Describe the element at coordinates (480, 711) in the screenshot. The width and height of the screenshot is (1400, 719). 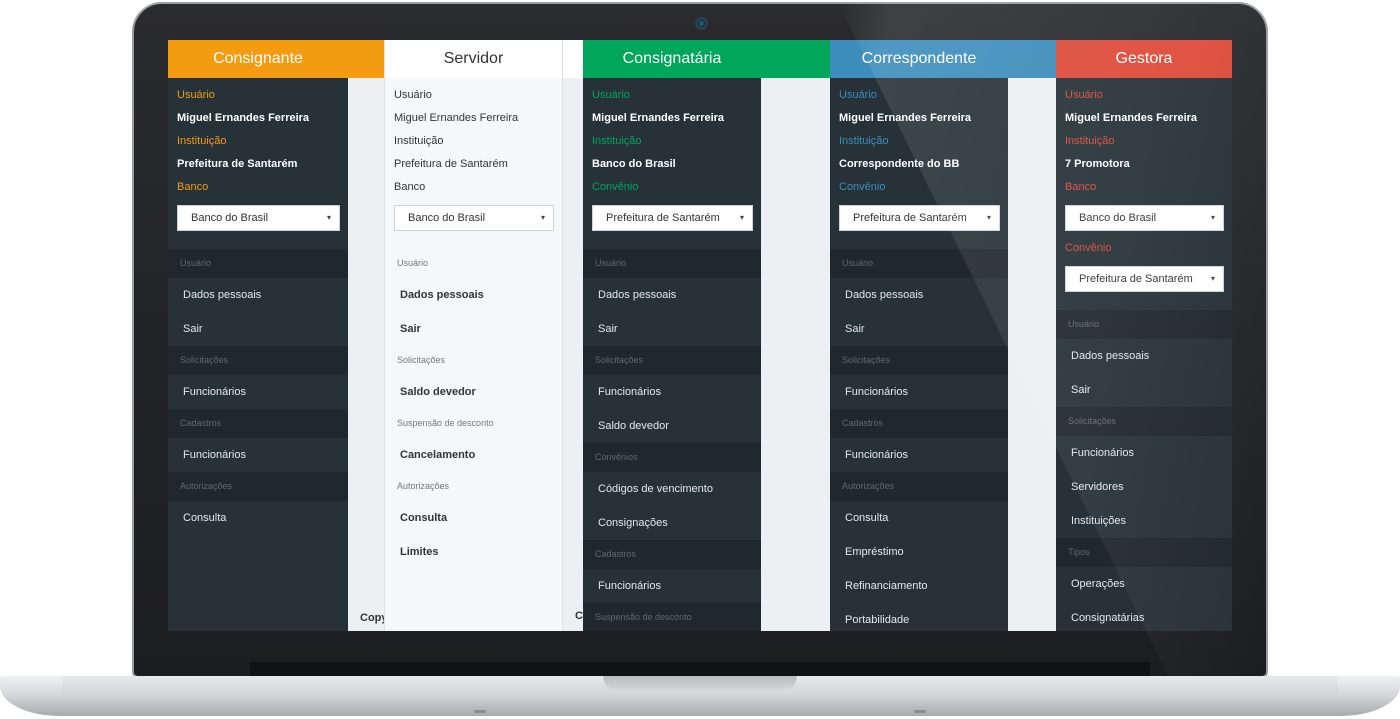
I see `laptop-foot` at that location.